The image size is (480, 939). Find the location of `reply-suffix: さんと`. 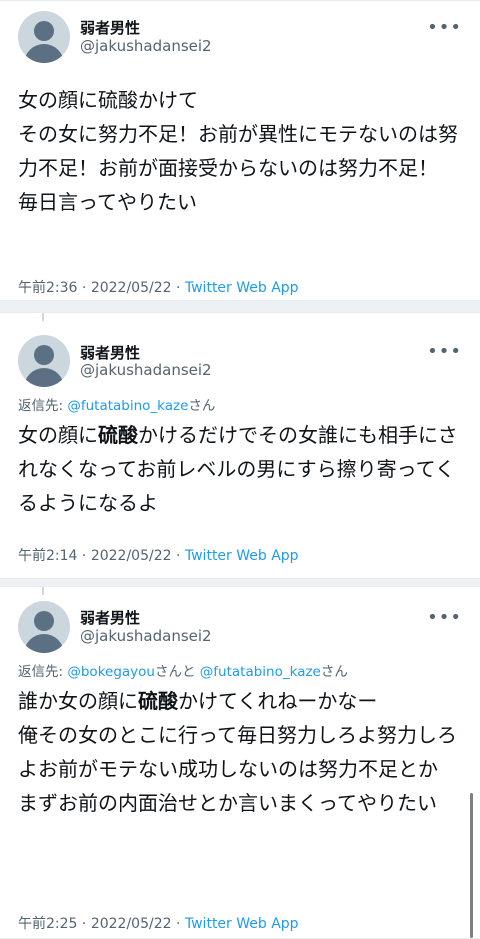

reply-suffix: さんと is located at coordinates (175, 672).